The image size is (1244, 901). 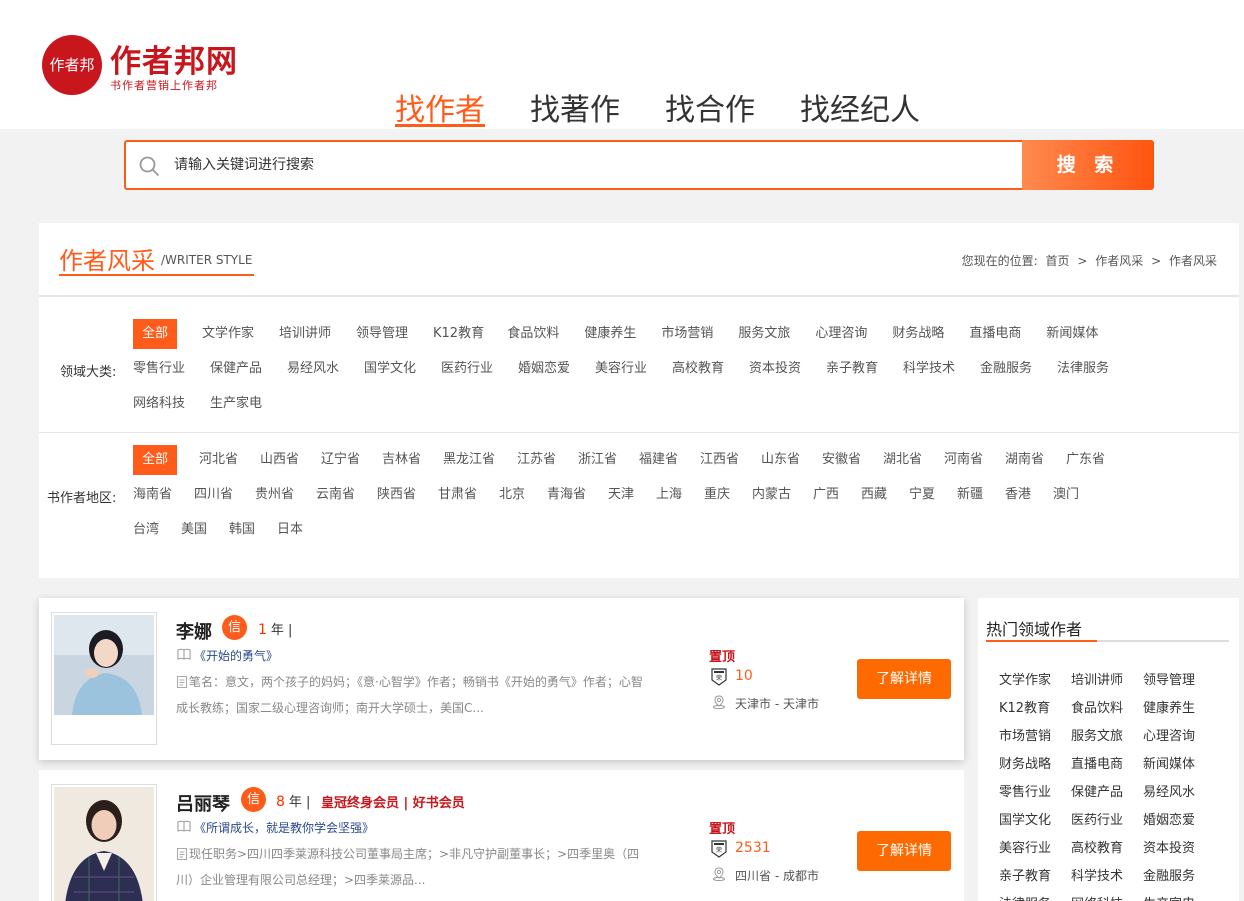 I want to click on author-name: 吕丽琴, so click(x=203, y=803).